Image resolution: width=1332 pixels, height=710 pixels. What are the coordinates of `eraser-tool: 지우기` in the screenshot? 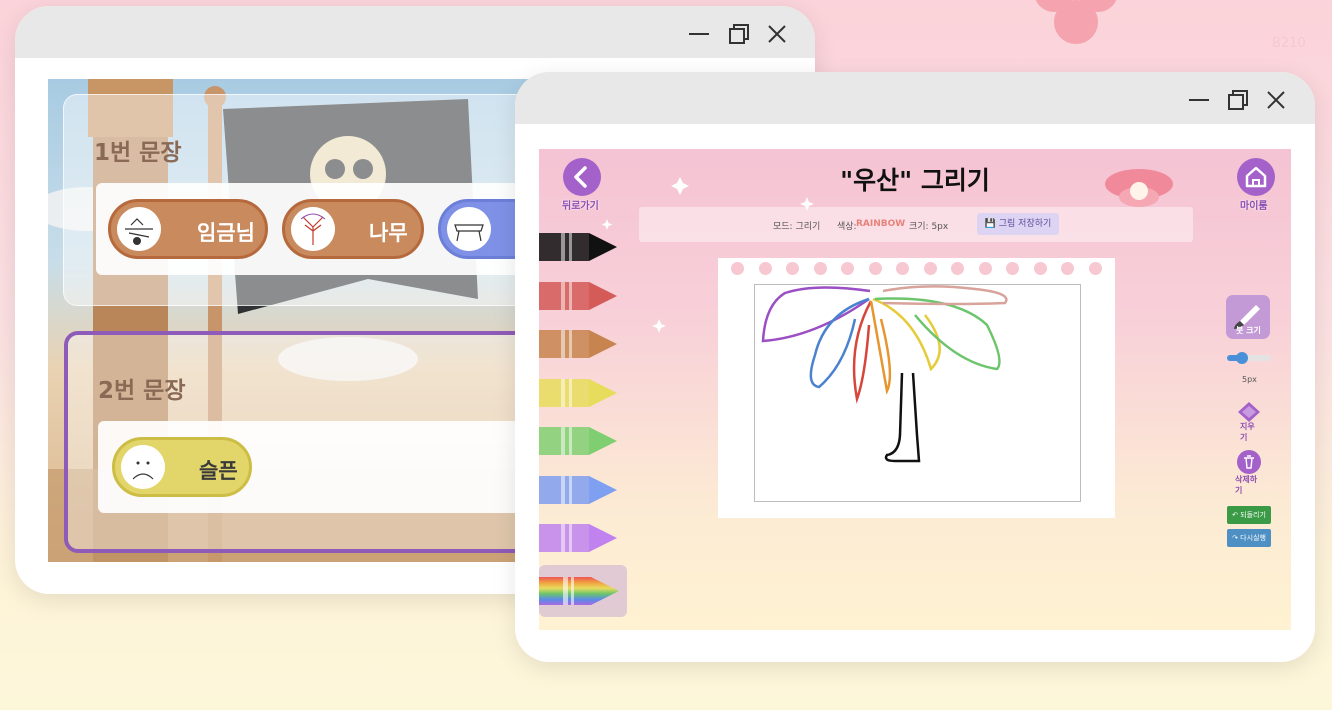 It's located at (1249, 421).